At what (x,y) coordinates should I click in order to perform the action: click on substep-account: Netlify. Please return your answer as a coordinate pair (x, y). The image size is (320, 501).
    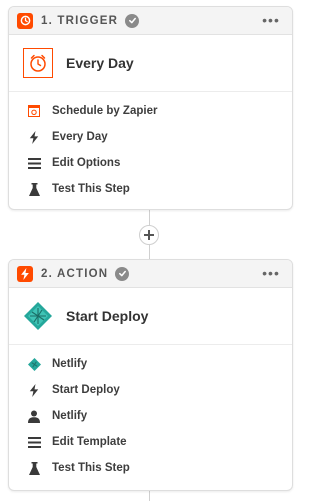
    Looking at the image, I should click on (150, 416).